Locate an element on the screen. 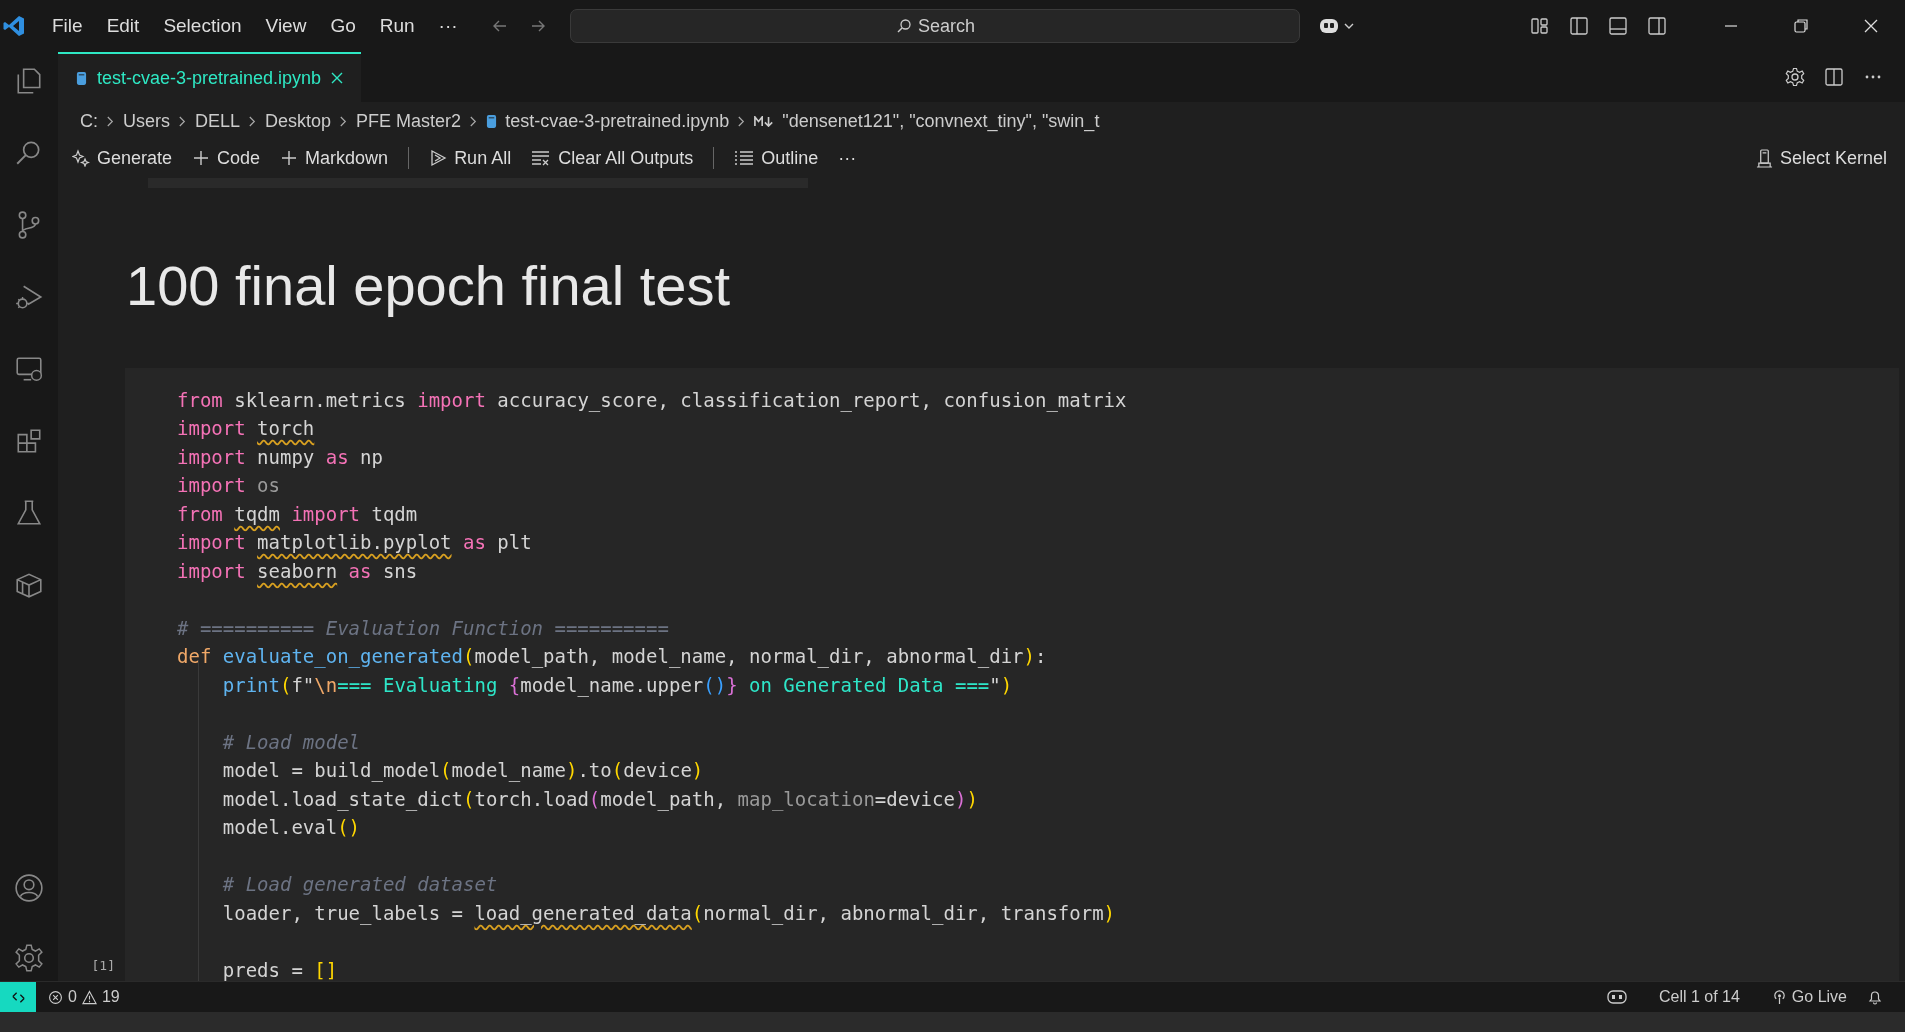  search-icon is located at coordinates (903, 26).